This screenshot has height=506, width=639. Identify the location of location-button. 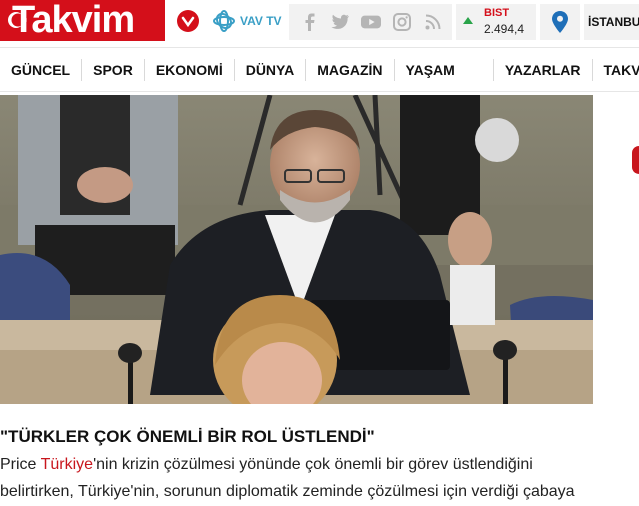
(560, 22).